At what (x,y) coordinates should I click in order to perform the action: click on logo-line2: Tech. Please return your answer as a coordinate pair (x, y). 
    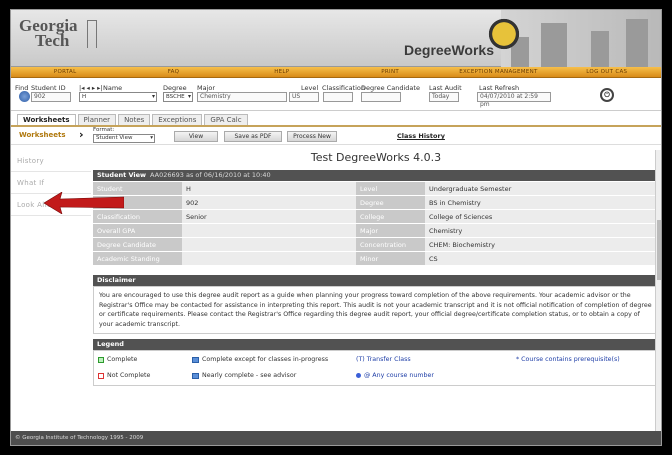
    Looking at the image, I should click on (52, 40).